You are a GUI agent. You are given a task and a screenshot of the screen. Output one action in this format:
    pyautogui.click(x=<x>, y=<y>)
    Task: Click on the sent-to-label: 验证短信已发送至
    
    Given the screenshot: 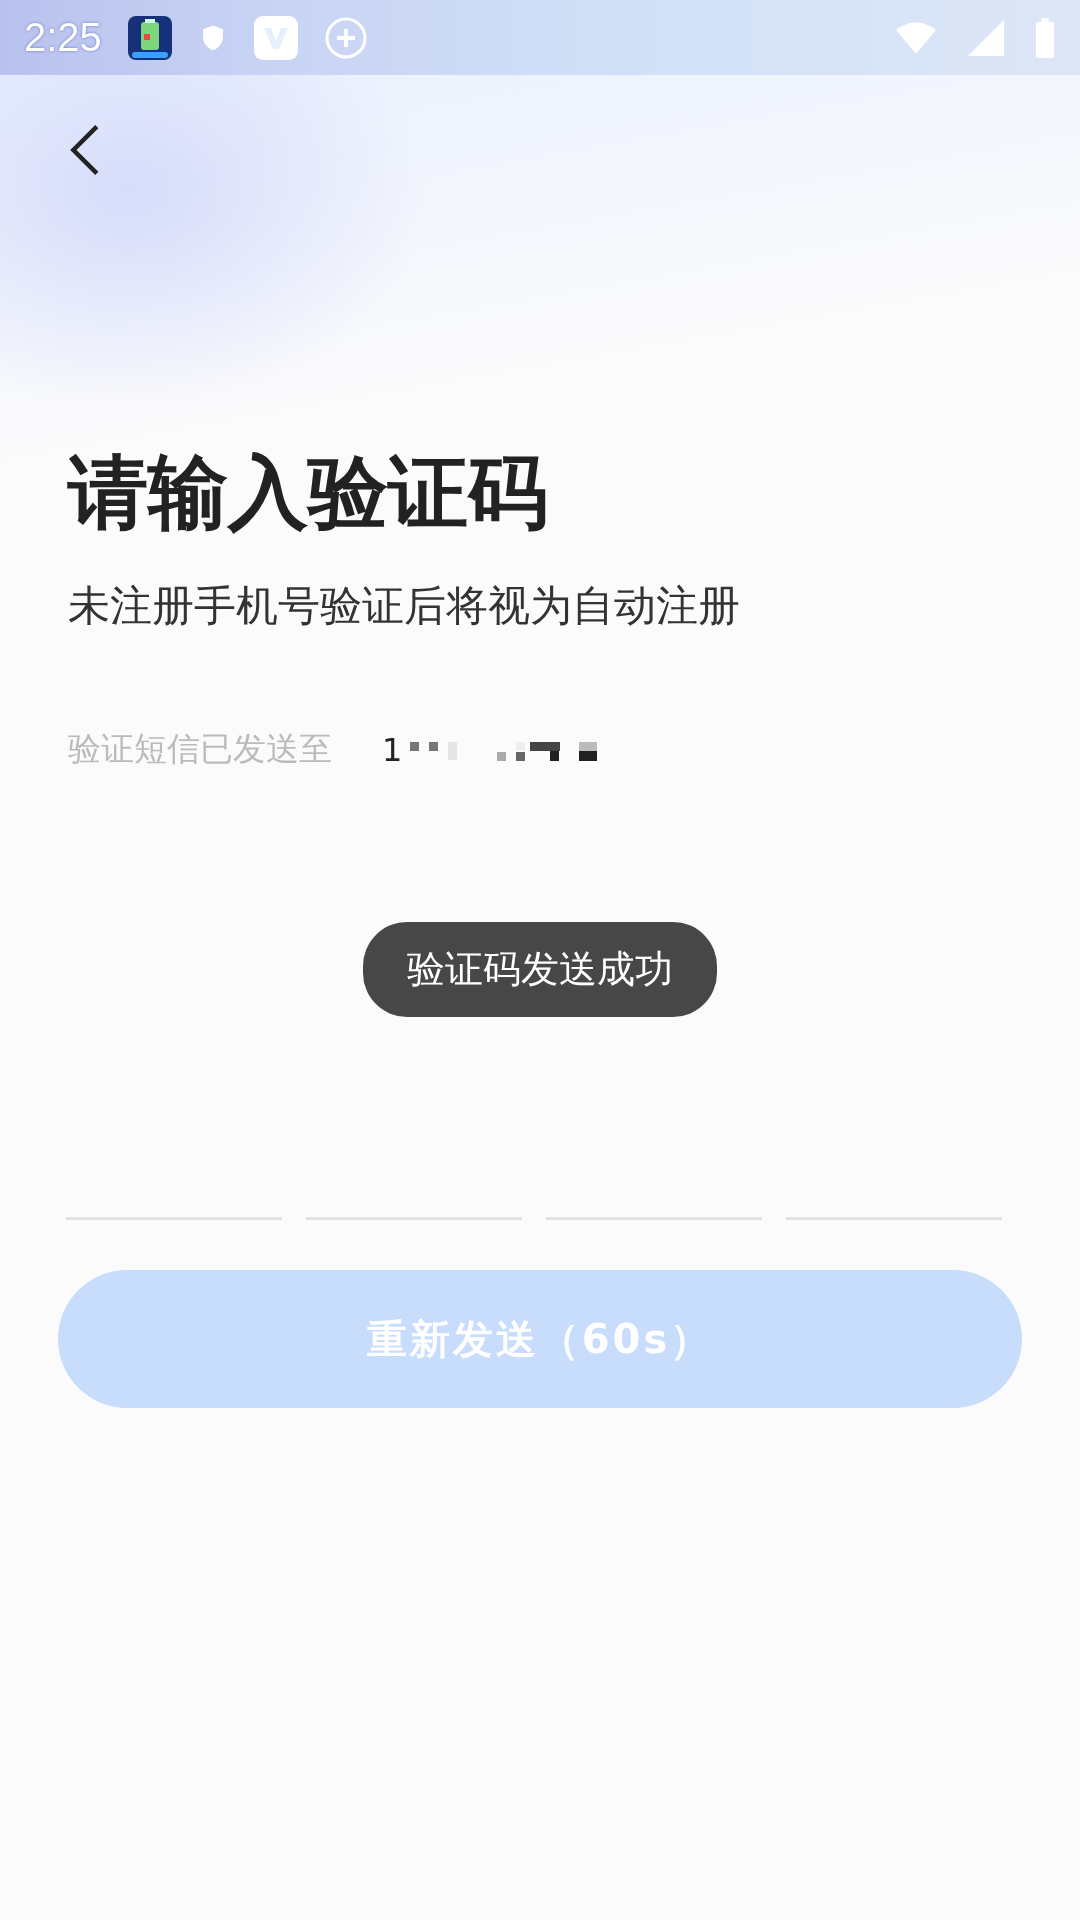 What is the action you would take?
    pyautogui.click(x=200, y=749)
    